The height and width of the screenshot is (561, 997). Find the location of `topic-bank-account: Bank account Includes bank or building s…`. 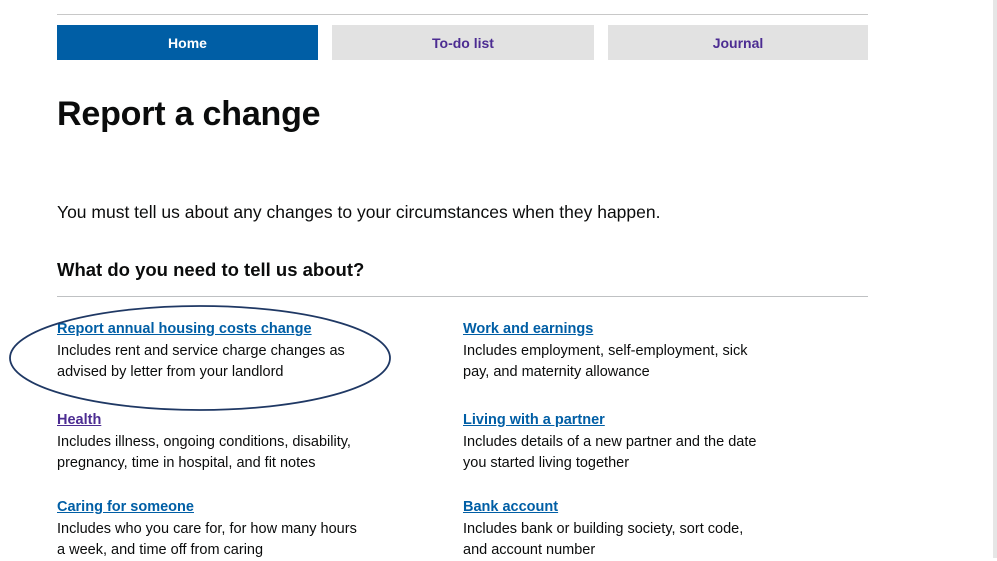

topic-bank-account: Bank account Includes bank or building s… is located at coordinates (643, 529).